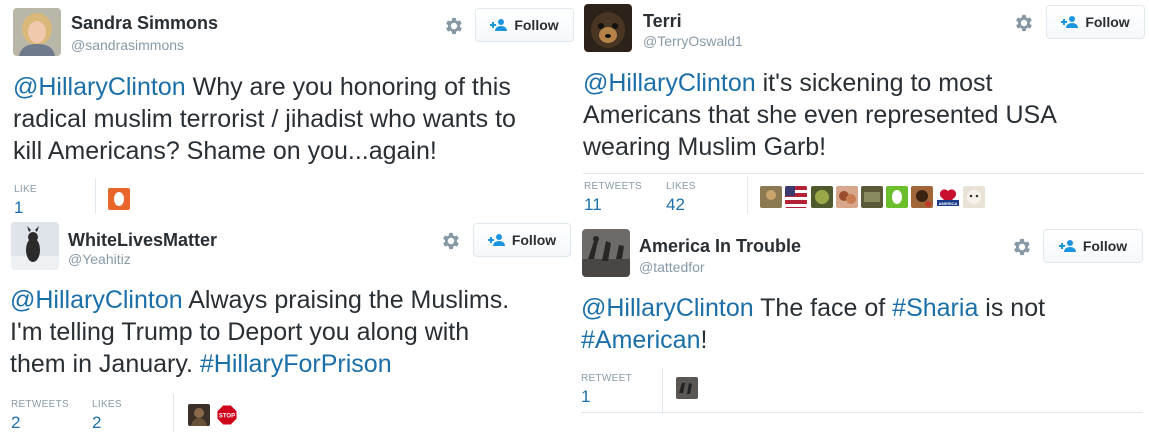 The width and height of the screenshot is (1149, 437). Describe the element at coordinates (641, 340) in the screenshot. I see `hashtag-link: #American` at that location.